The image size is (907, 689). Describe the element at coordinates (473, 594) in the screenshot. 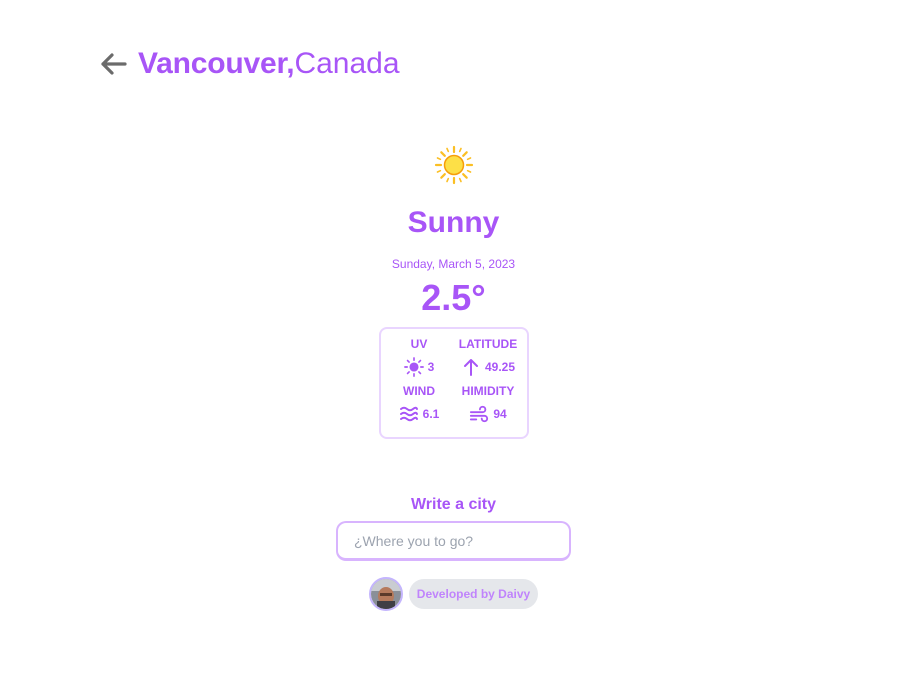

I see `credit-badge: Developed by Daivy` at that location.